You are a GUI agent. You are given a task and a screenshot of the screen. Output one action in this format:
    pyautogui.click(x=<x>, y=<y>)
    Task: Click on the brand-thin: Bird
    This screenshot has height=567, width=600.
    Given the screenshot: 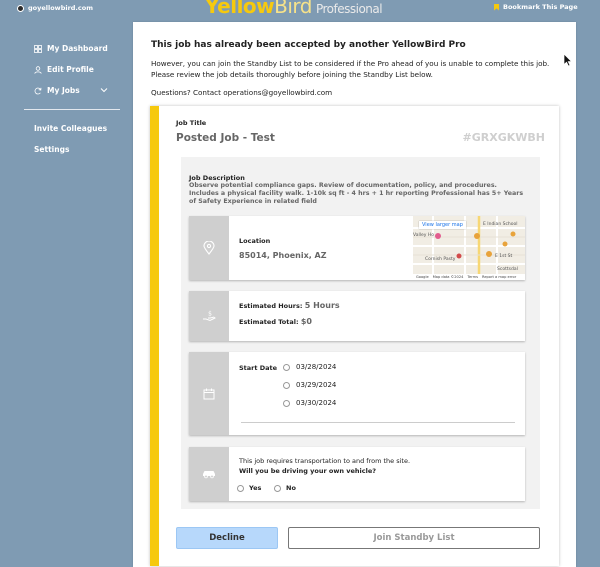 What is the action you would take?
    pyautogui.click(x=293, y=9)
    